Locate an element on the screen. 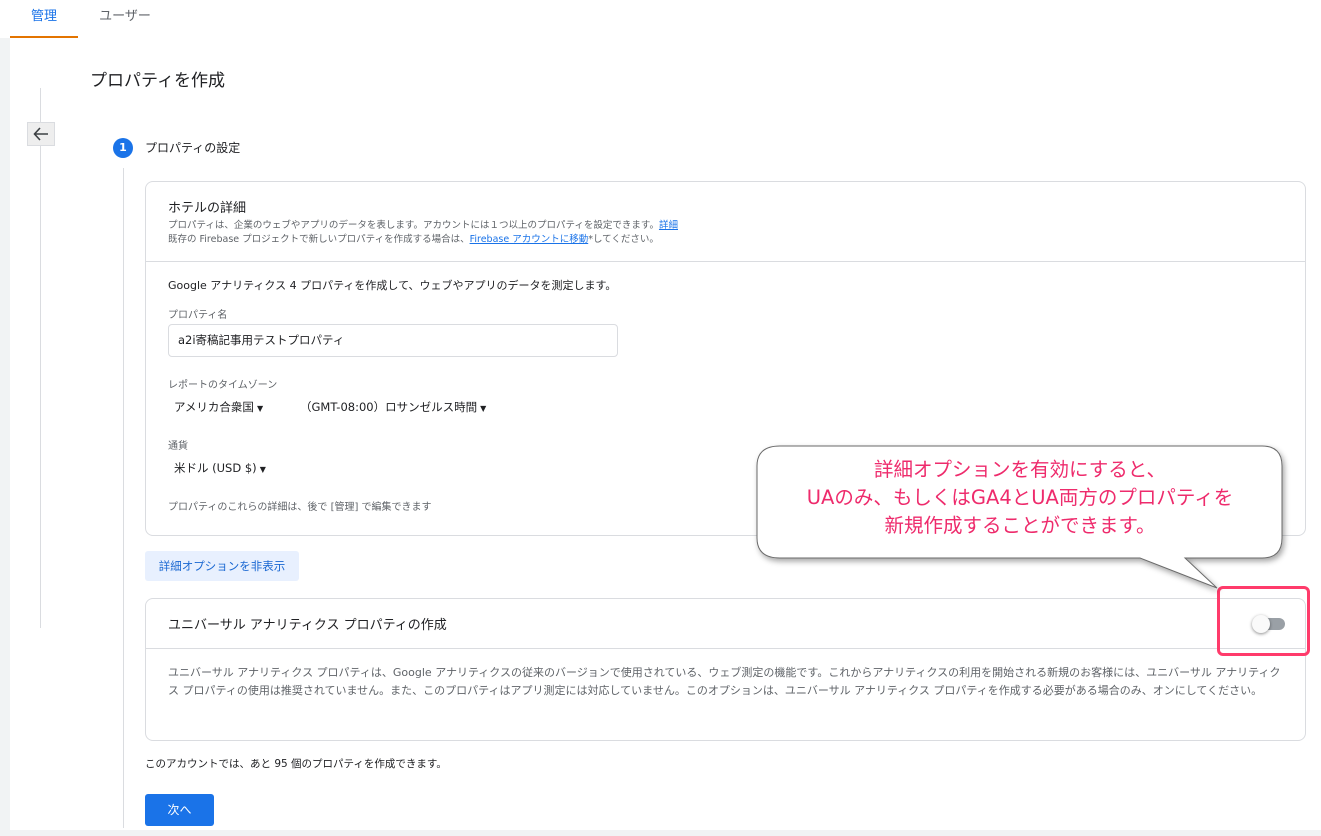  callout-bubble is located at coordinates (1019, 517).